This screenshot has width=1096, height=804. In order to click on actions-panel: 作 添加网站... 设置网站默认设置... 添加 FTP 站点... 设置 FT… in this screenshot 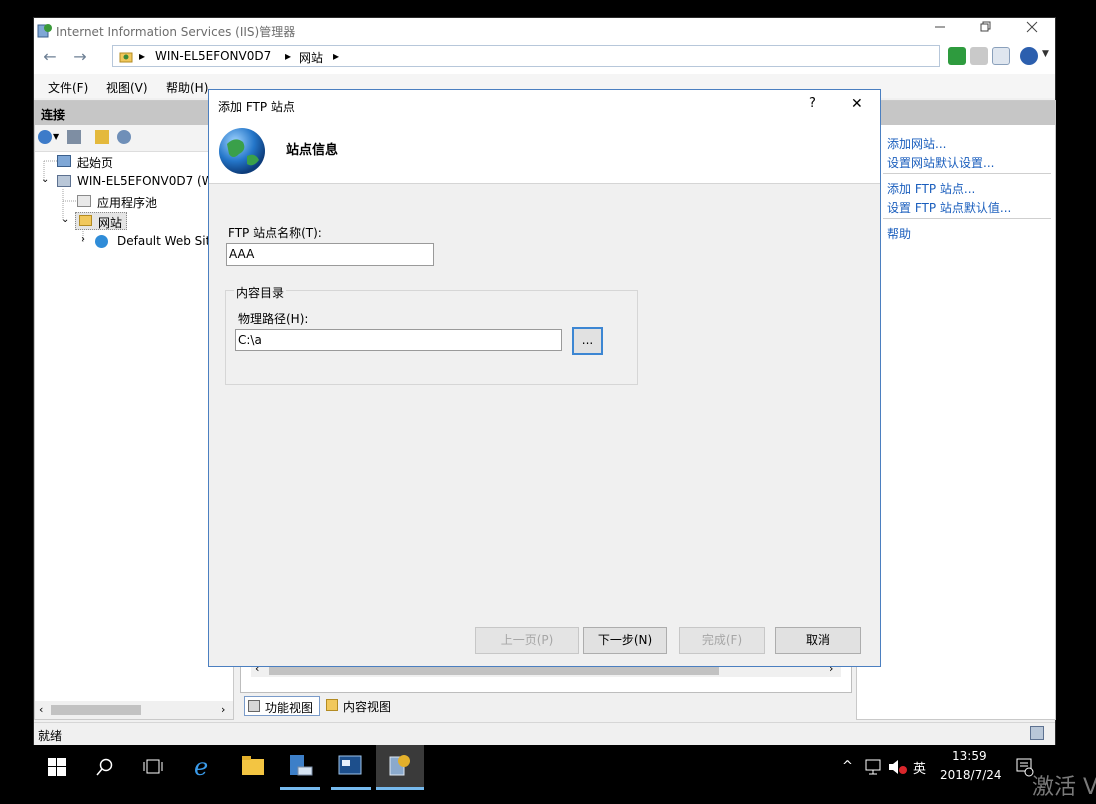, I will do `click(956, 410)`.